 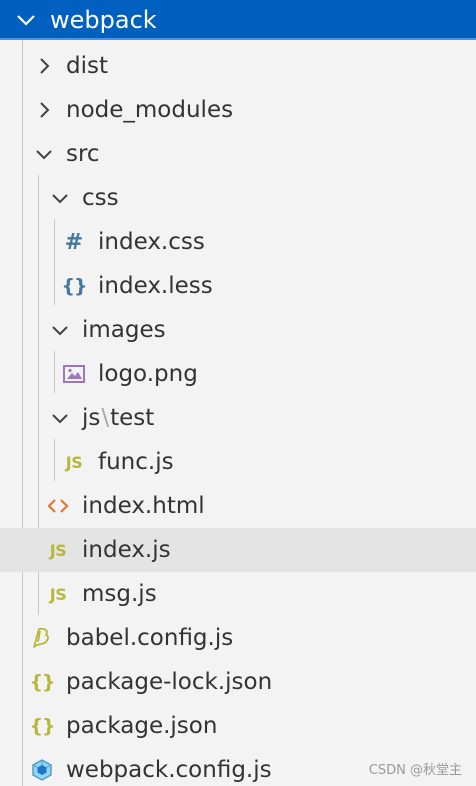 I want to click on css-hash-icon: #, so click(x=74, y=242).